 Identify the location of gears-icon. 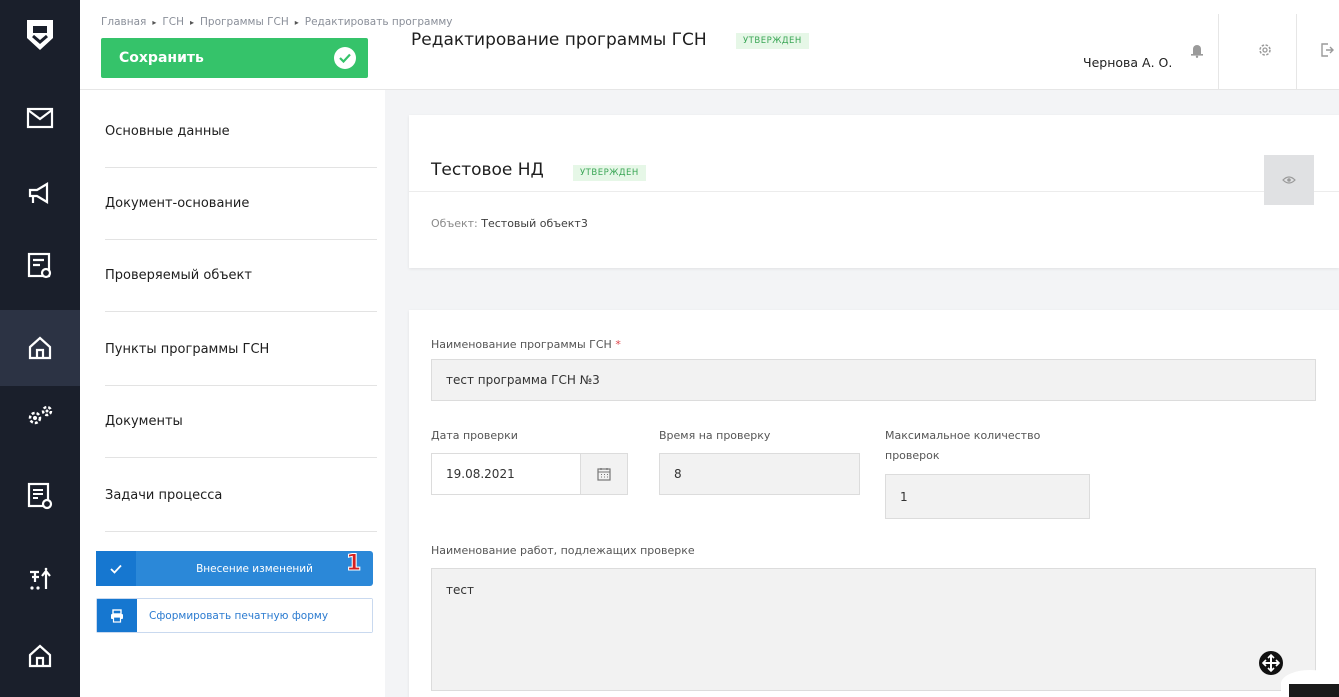
(40, 415).